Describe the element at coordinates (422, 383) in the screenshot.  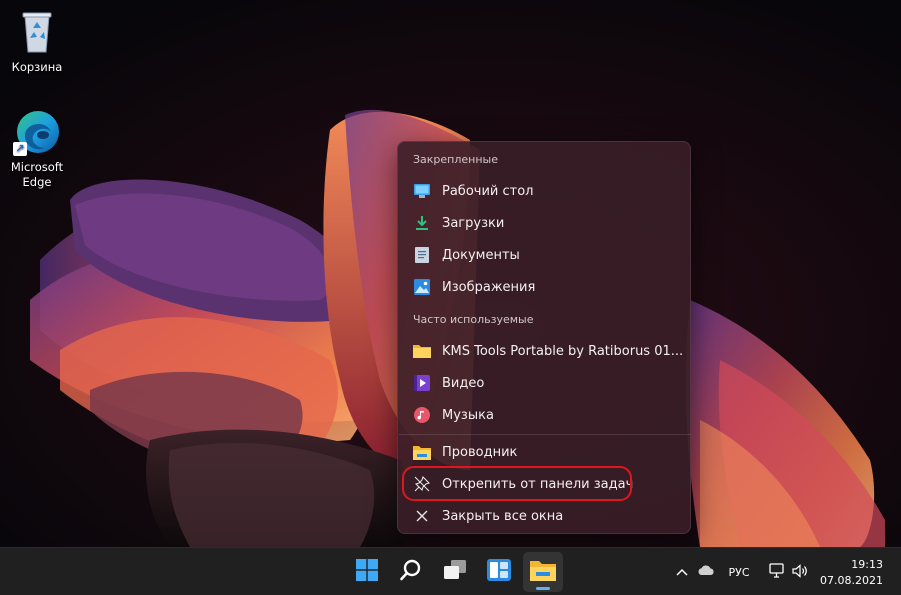
I see `videos-icon` at that location.